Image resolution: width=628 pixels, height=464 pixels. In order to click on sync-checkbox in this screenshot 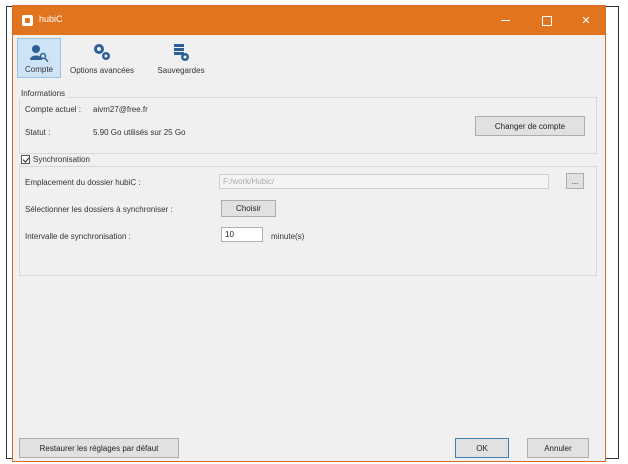, I will do `click(25, 159)`.